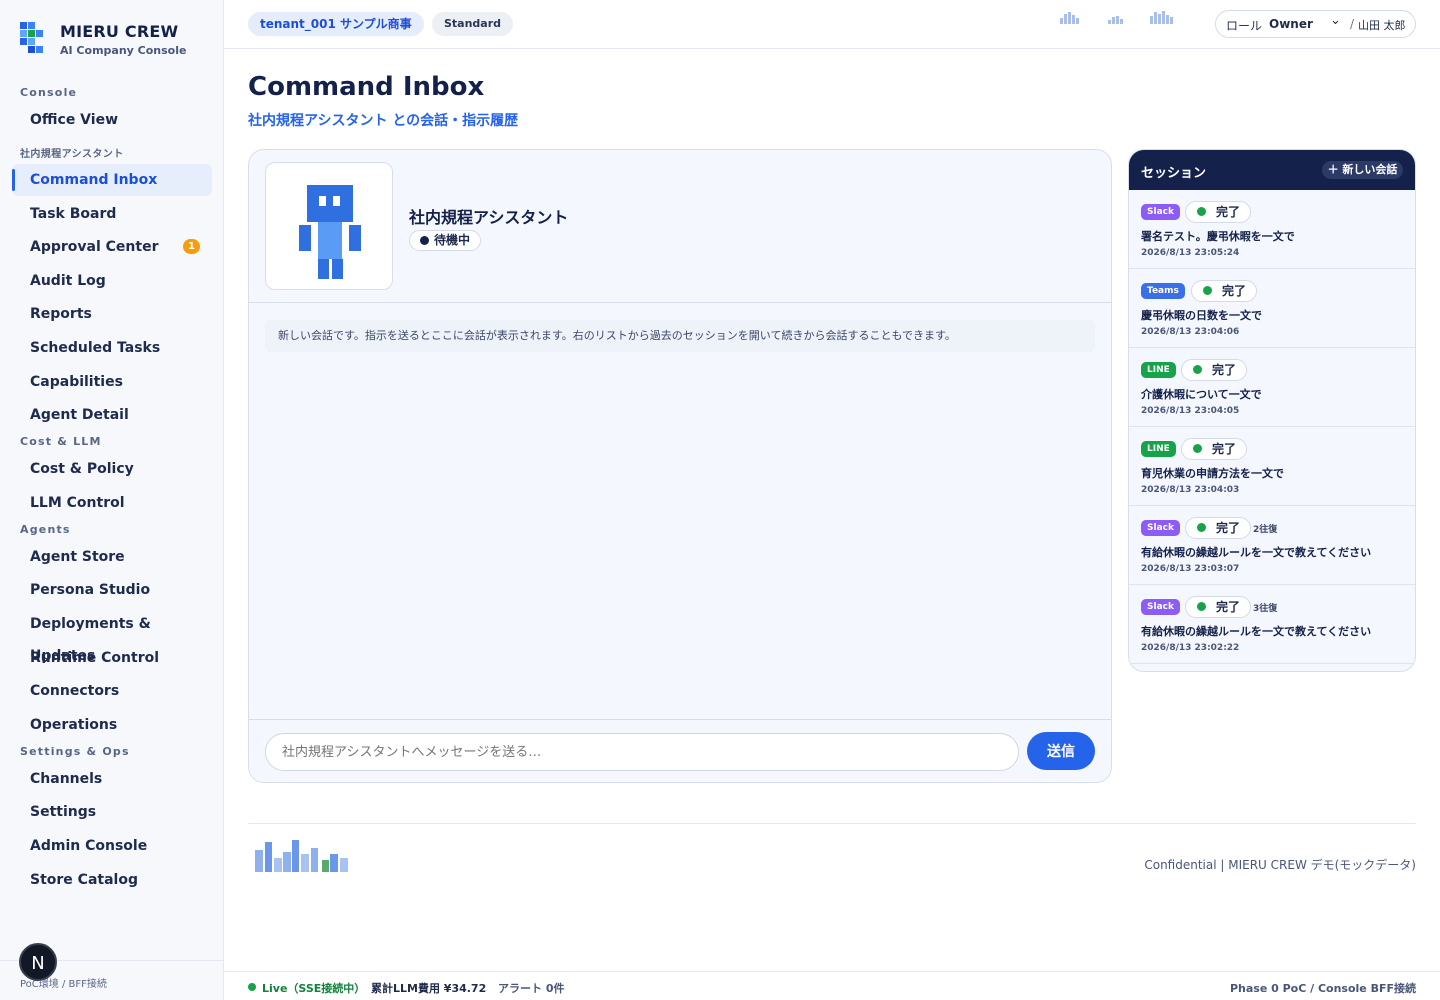 The height and width of the screenshot is (1000, 1440). I want to click on sidebar-item-task-board: Task Board, so click(112, 214).